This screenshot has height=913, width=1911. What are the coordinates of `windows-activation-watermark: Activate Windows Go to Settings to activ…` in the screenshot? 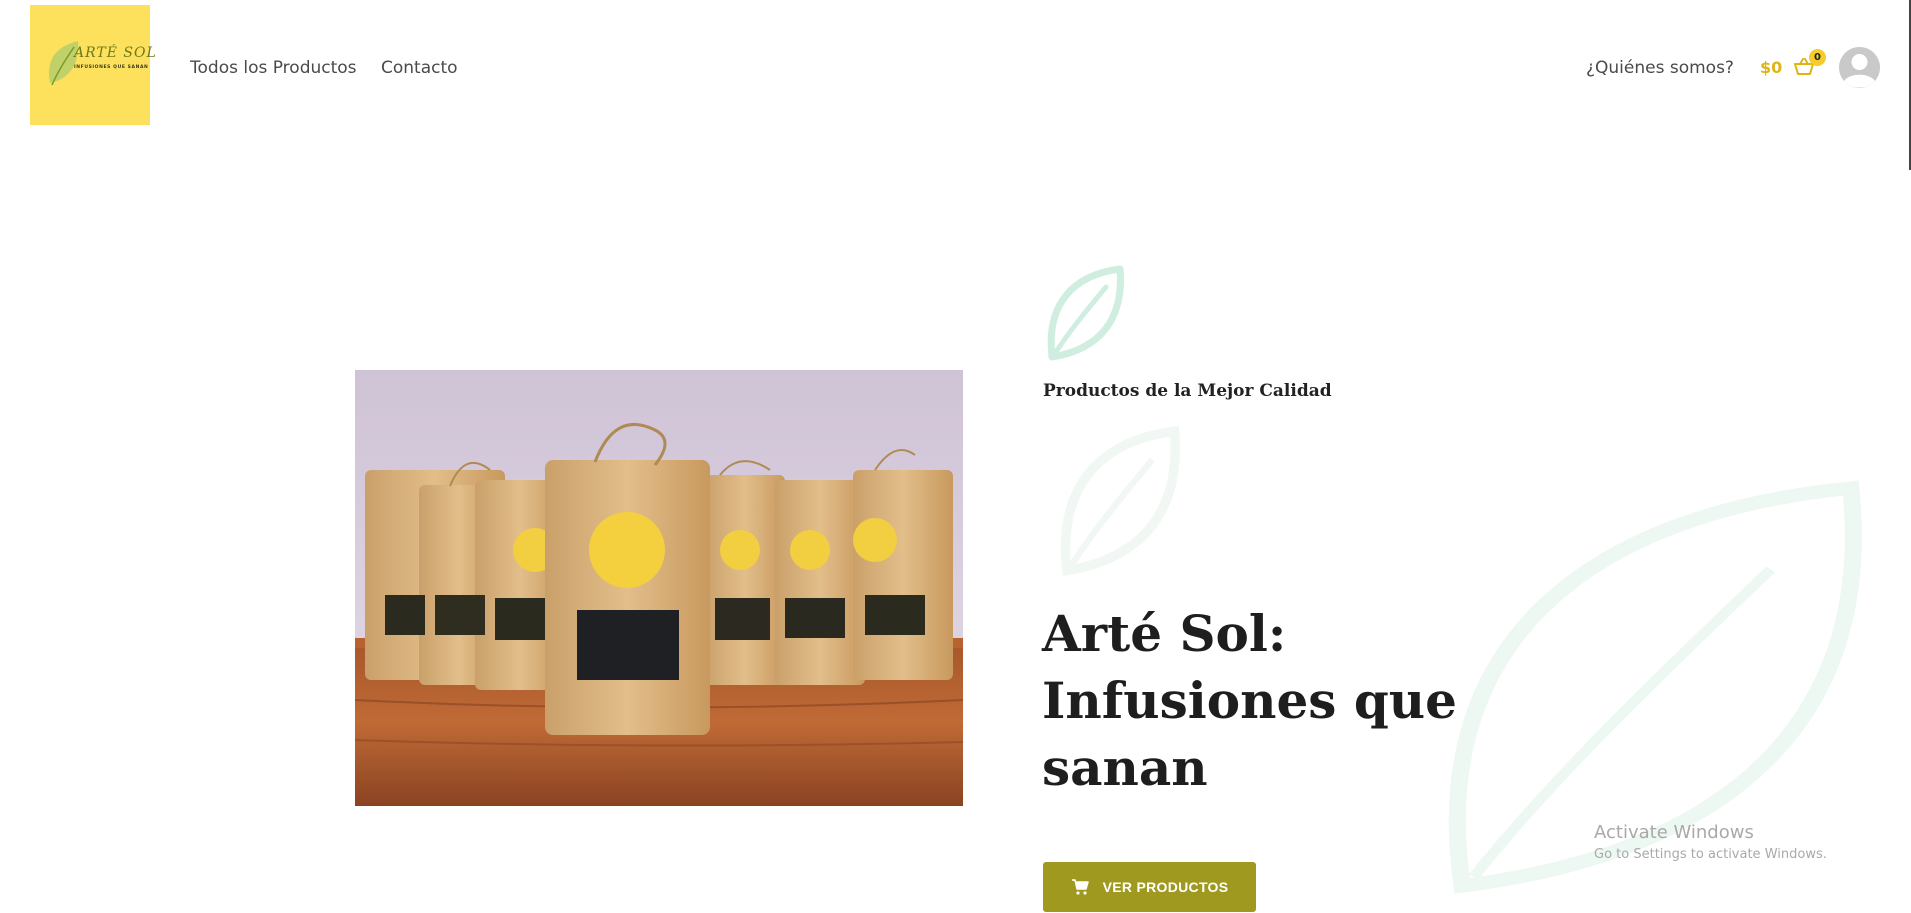 It's located at (1710, 842).